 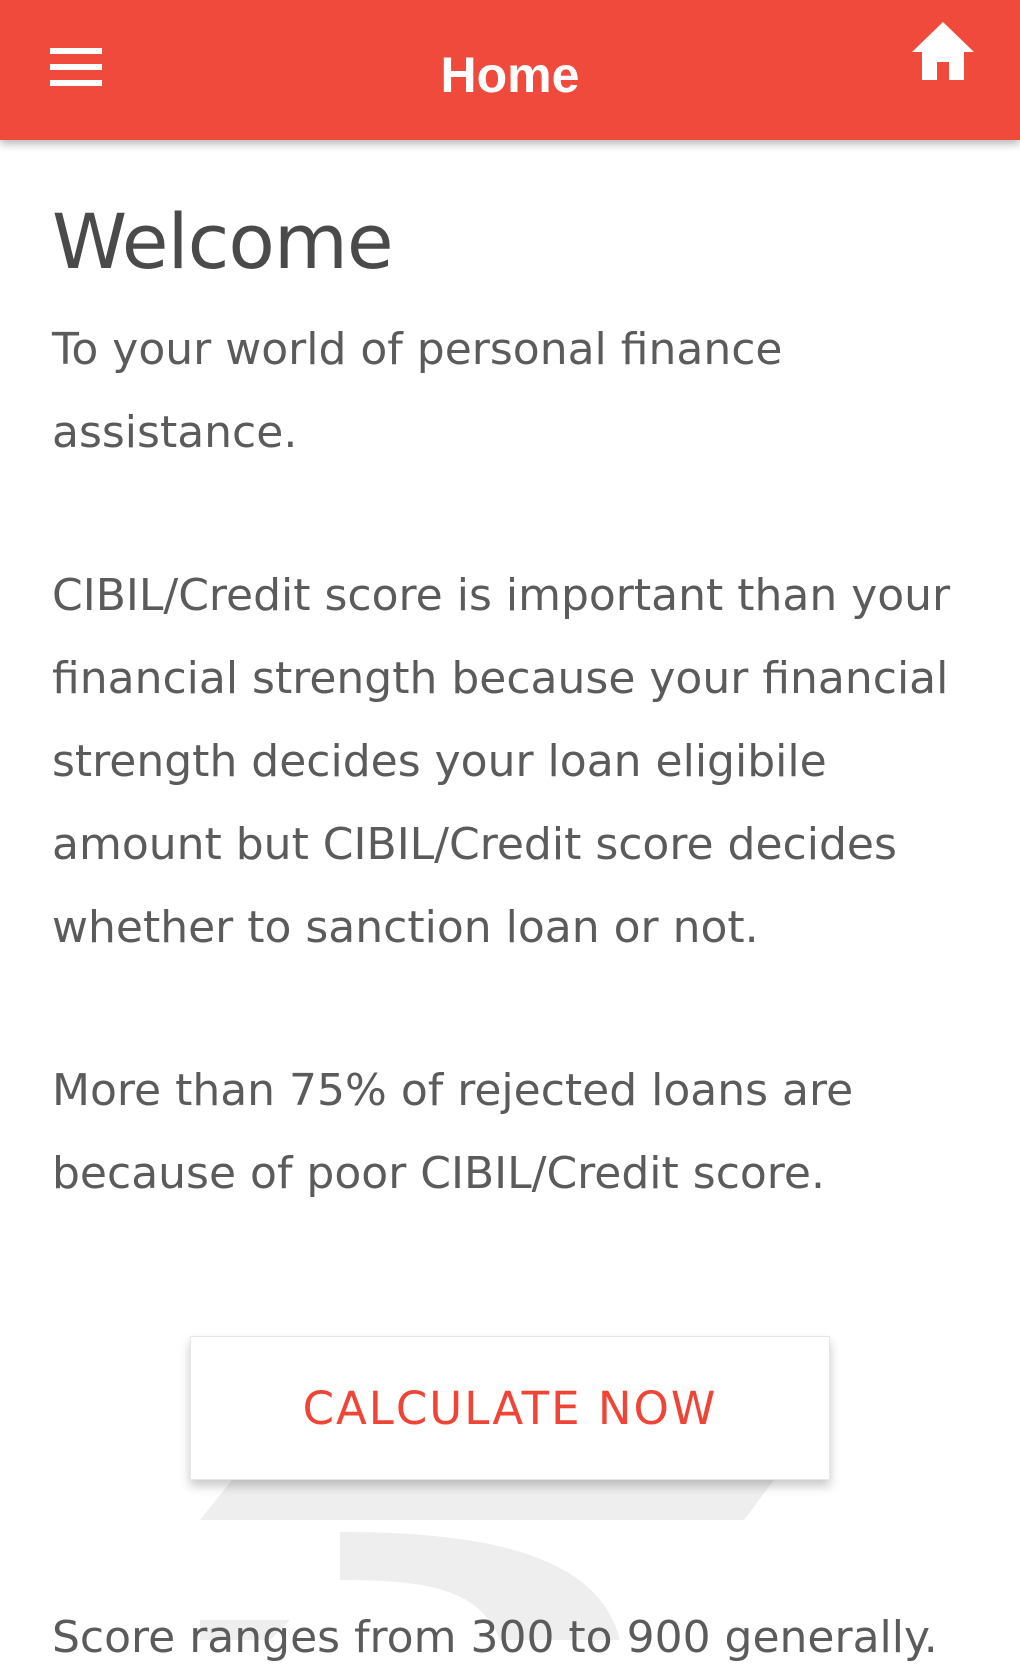 What do you see at coordinates (510, 1408) in the screenshot?
I see `calculate-now-button: CALCULATE NOW` at bounding box center [510, 1408].